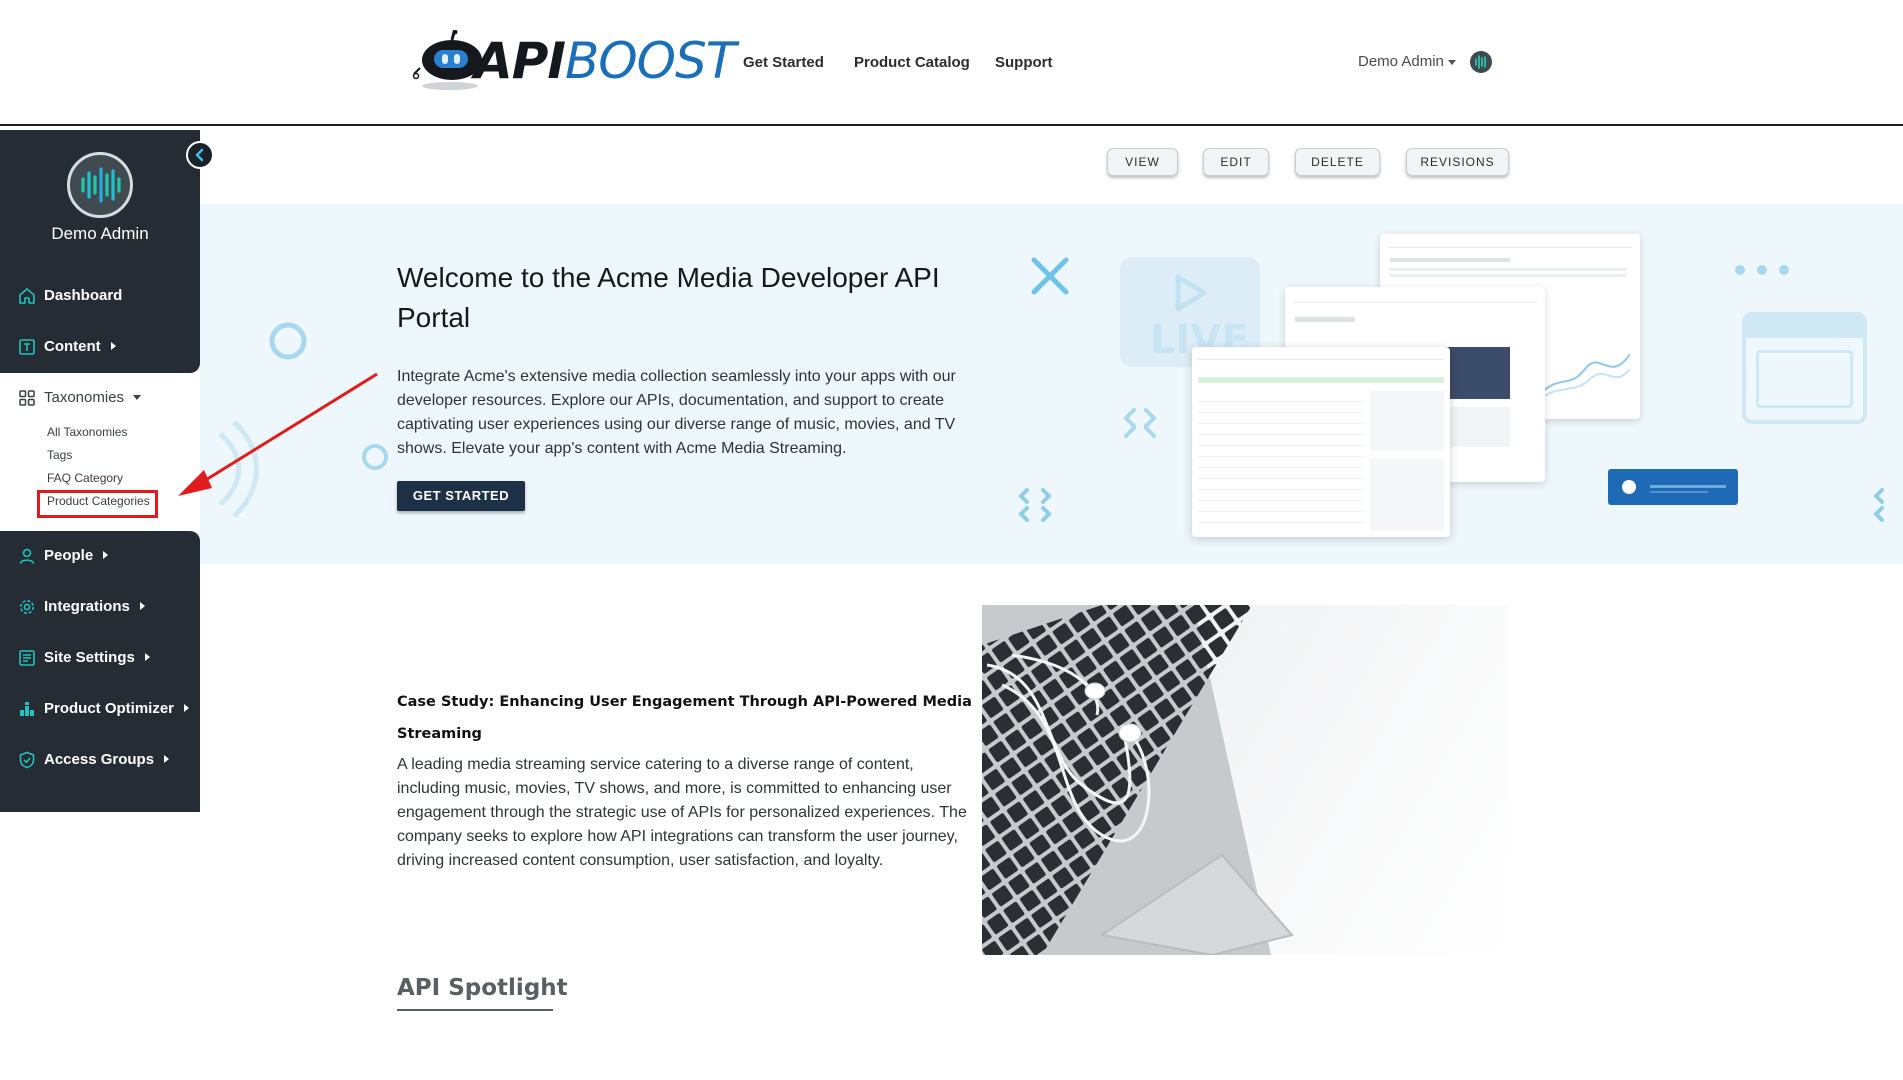 Image resolution: width=1903 pixels, height=1080 pixels. Describe the element at coordinates (27, 556) in the screenshot. I see `person-icon` at that location.